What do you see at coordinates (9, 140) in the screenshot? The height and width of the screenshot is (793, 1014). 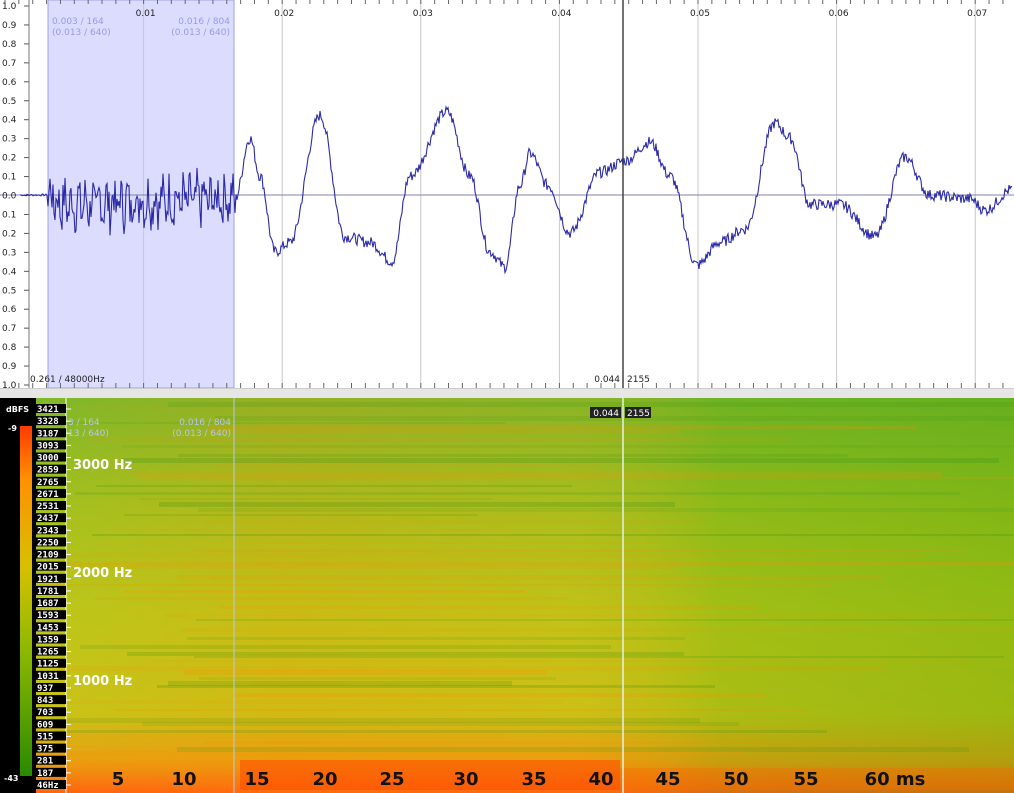 I see `y-axis-label: 0.3` at bounding box center [9, 140].